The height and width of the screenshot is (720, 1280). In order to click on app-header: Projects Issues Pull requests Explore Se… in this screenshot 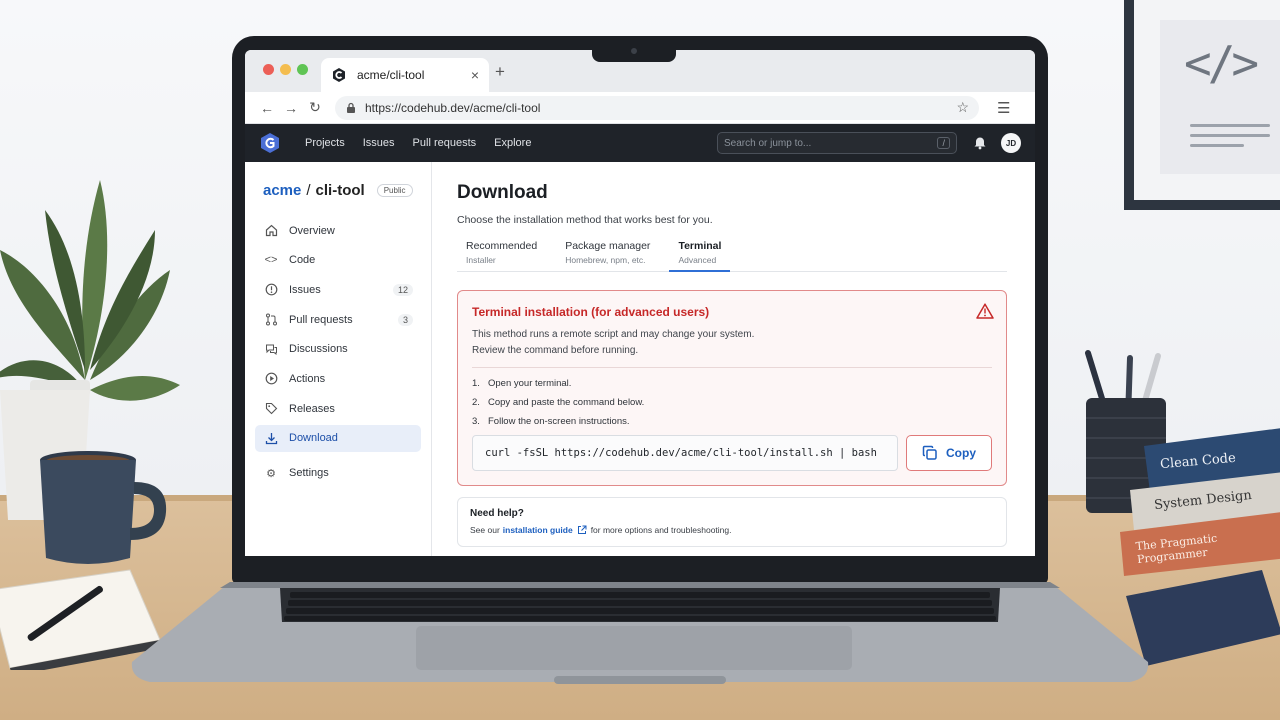, I will do `click(640, 143)`.